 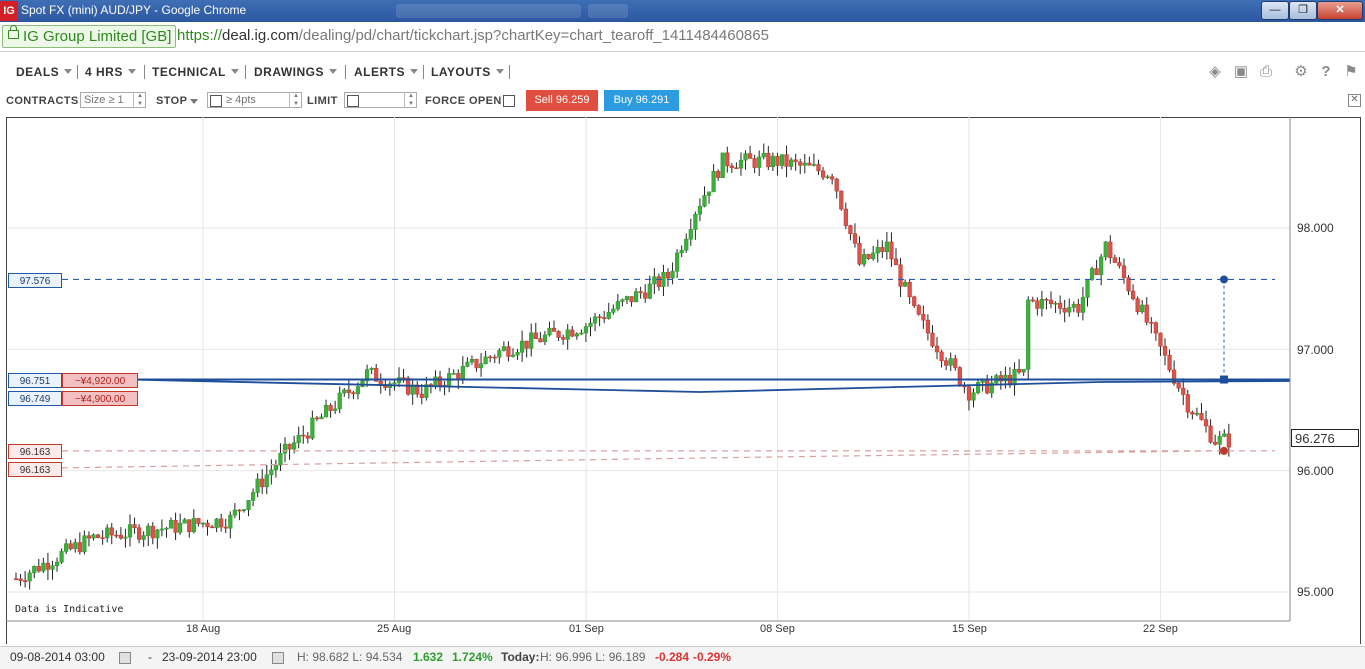 What do you see at coordinates (350, 657) in the screenshot?
I see `range-high-low: H: 98.682 L: 94.534` at bounding box center [350, 657].